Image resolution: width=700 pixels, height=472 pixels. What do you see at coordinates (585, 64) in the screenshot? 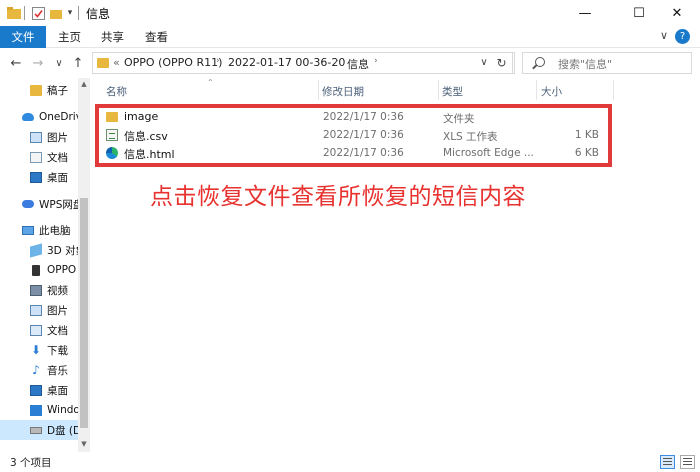
I see `search-input: 搜索"信息"` at bounding box center [585, 64].